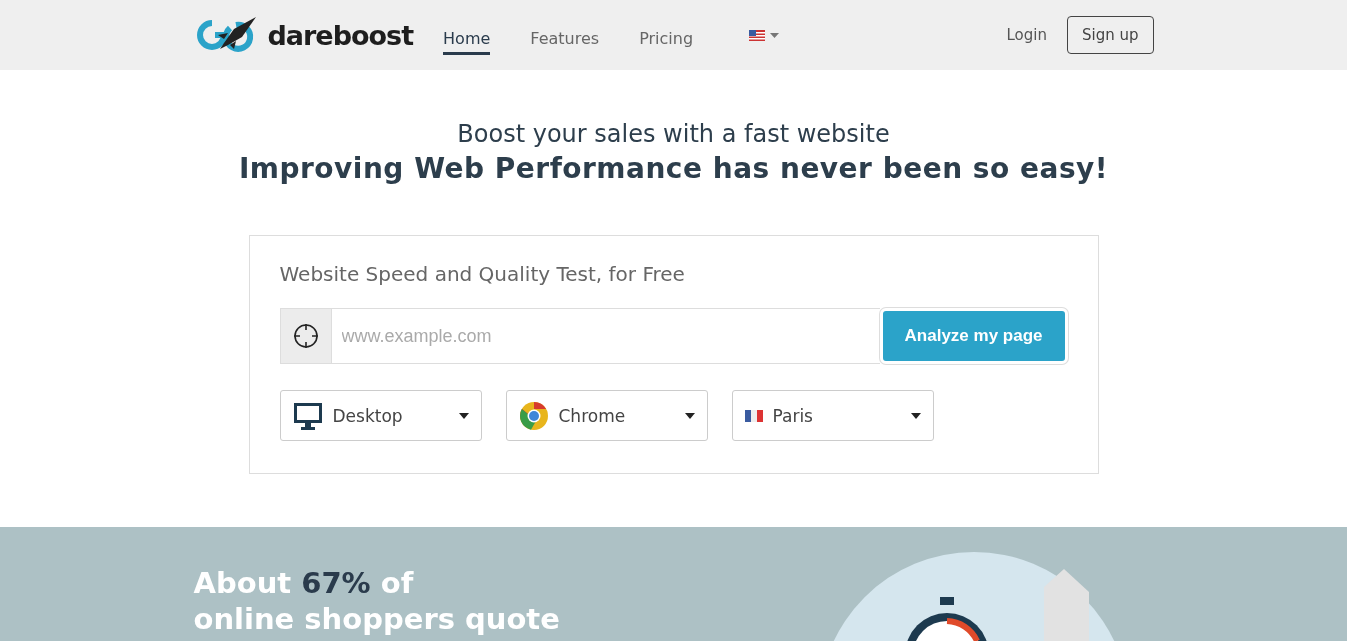  Describe the element at coordinates (673, 168) in the screenshot. I see `hero-title: Improving Web Performance has never been so easy!` at that location.